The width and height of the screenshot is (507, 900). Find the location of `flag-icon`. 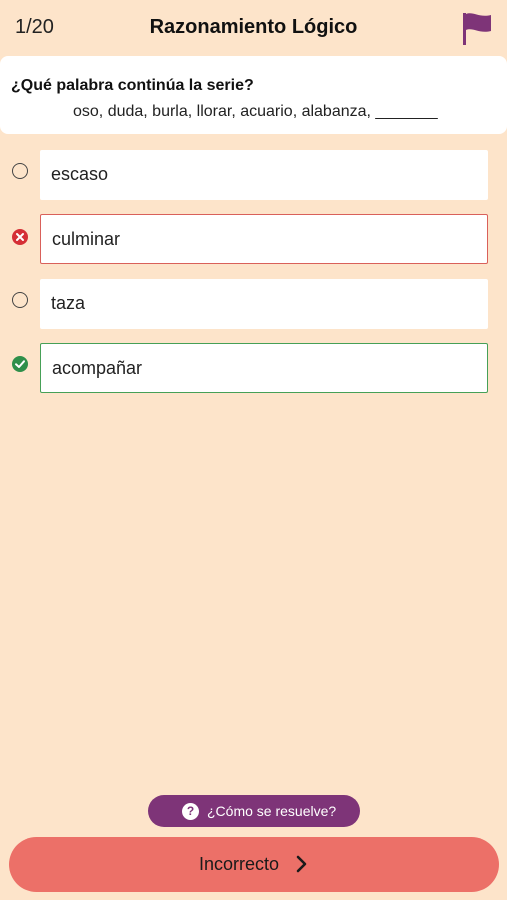

flag-icon is located at coordinates (477, 29).